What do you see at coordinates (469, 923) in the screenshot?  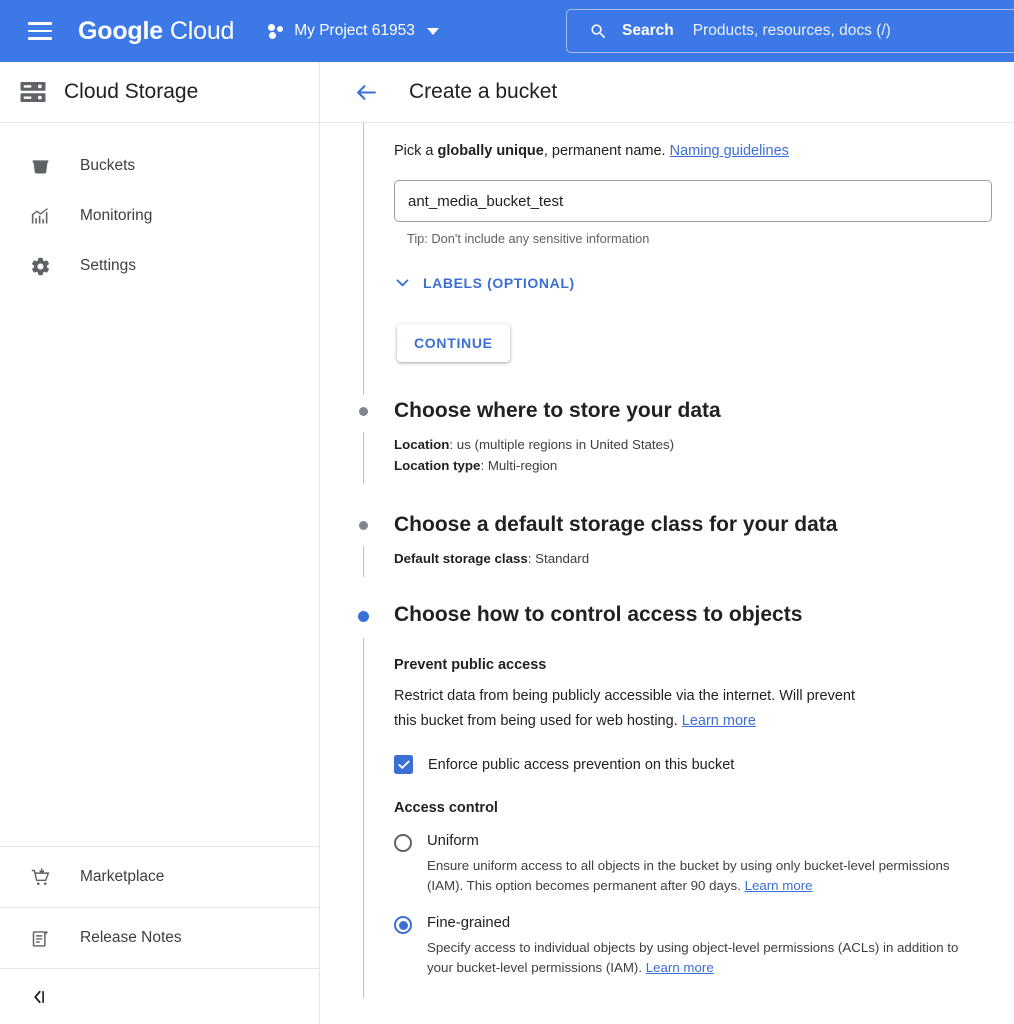 I see `radio-fine-grained-label: Fine-grained` at bounding box center [469, 923].